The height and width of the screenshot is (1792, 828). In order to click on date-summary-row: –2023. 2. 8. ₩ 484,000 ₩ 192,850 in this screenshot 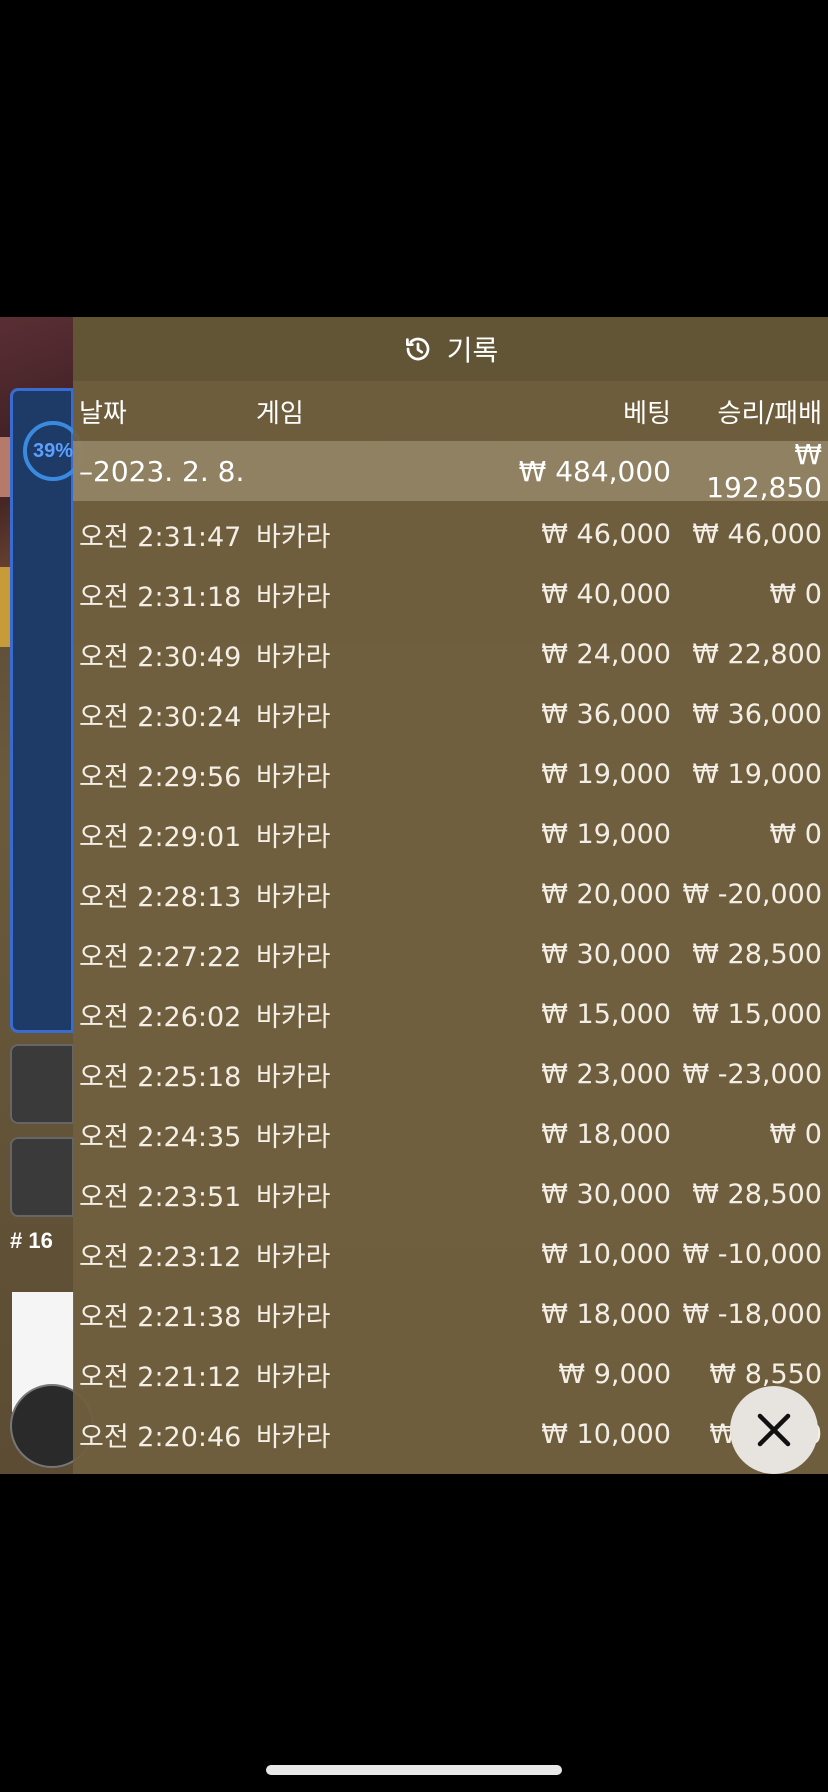, I will do `click(450, 471)`.